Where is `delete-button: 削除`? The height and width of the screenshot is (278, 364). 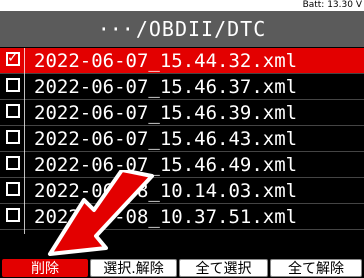 delete-button: 削除 is located at coordinates (45, 268).